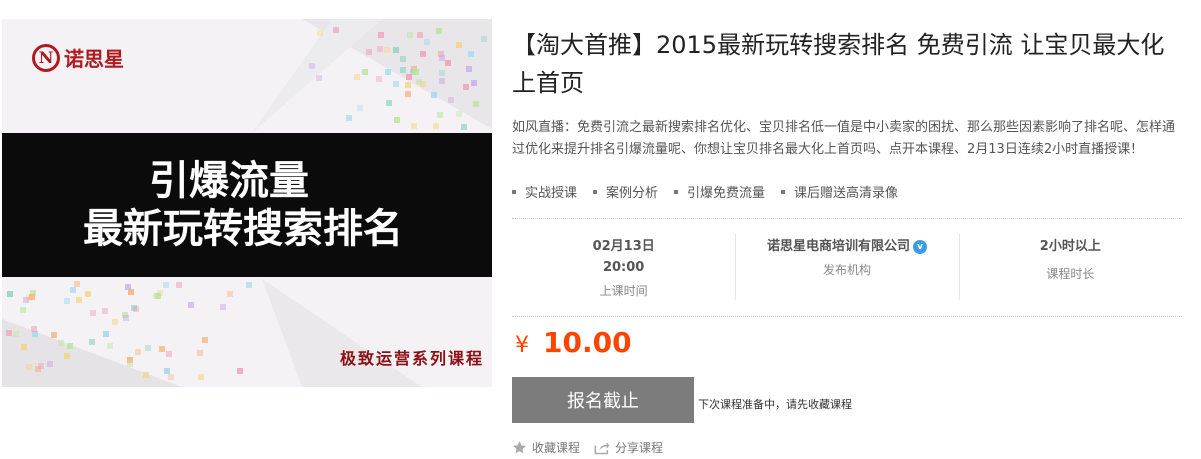 The image size is (1201, 459). I want to click on course-tag: 引爆免费流量, so click(719, 191).